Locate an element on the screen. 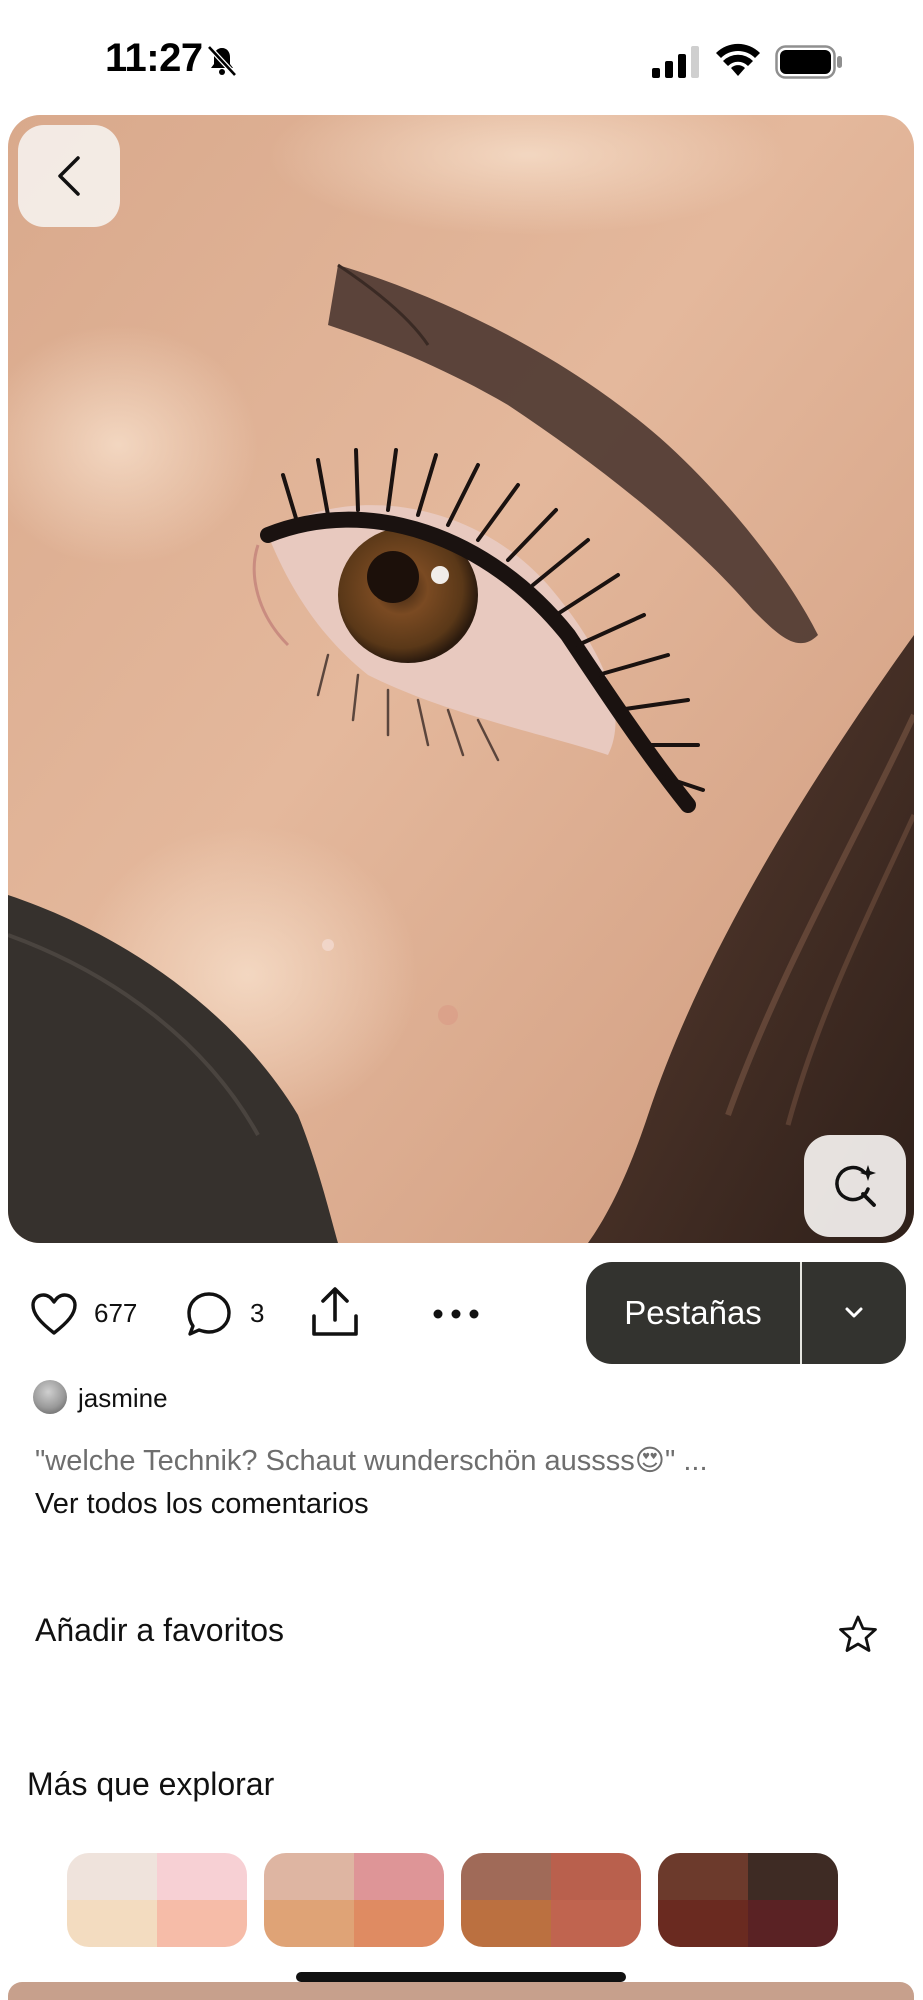 The width and height of the screenshot is (923, 2000). back-button is located at coordinates (69, 176).